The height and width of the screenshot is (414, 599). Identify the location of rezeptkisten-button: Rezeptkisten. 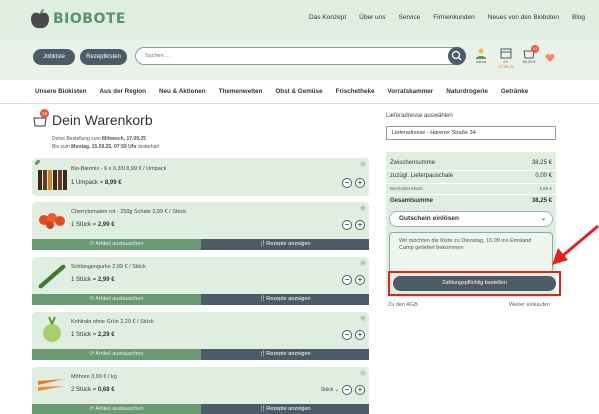
(103, 57).